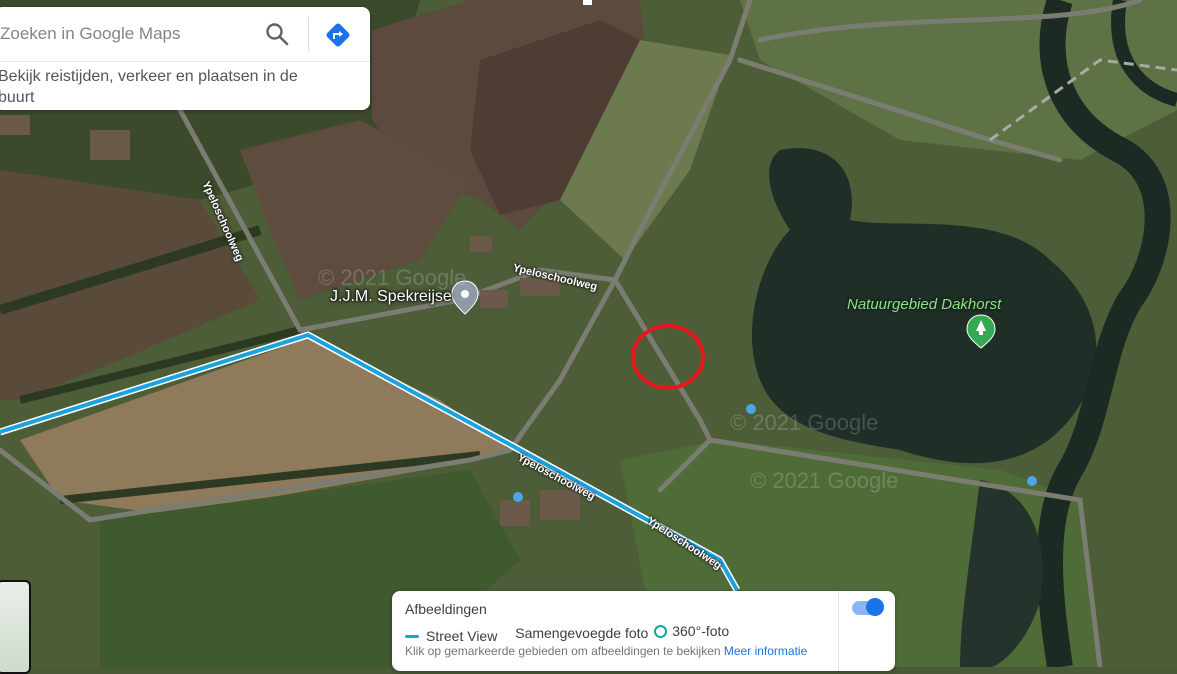 Image resolution: width=1177 pixels, height=674 pixels. Describe the element at coordinates (446, 609) in the screenshot. I see `panel-title: Afbeeldingen` at that location.